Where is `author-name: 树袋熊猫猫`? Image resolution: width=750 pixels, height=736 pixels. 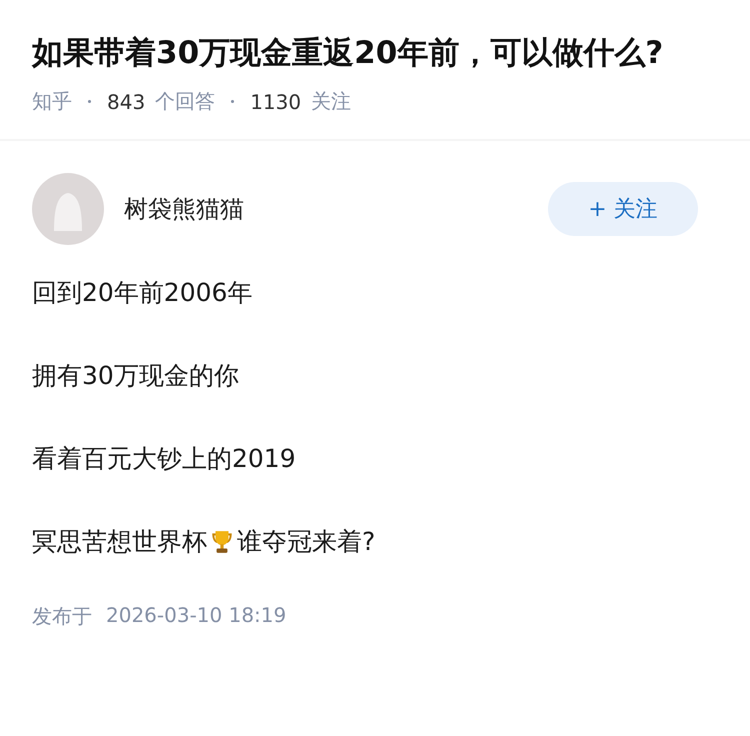
author-name: 树袋熊猫猫 is located at coordinates (336, 209).